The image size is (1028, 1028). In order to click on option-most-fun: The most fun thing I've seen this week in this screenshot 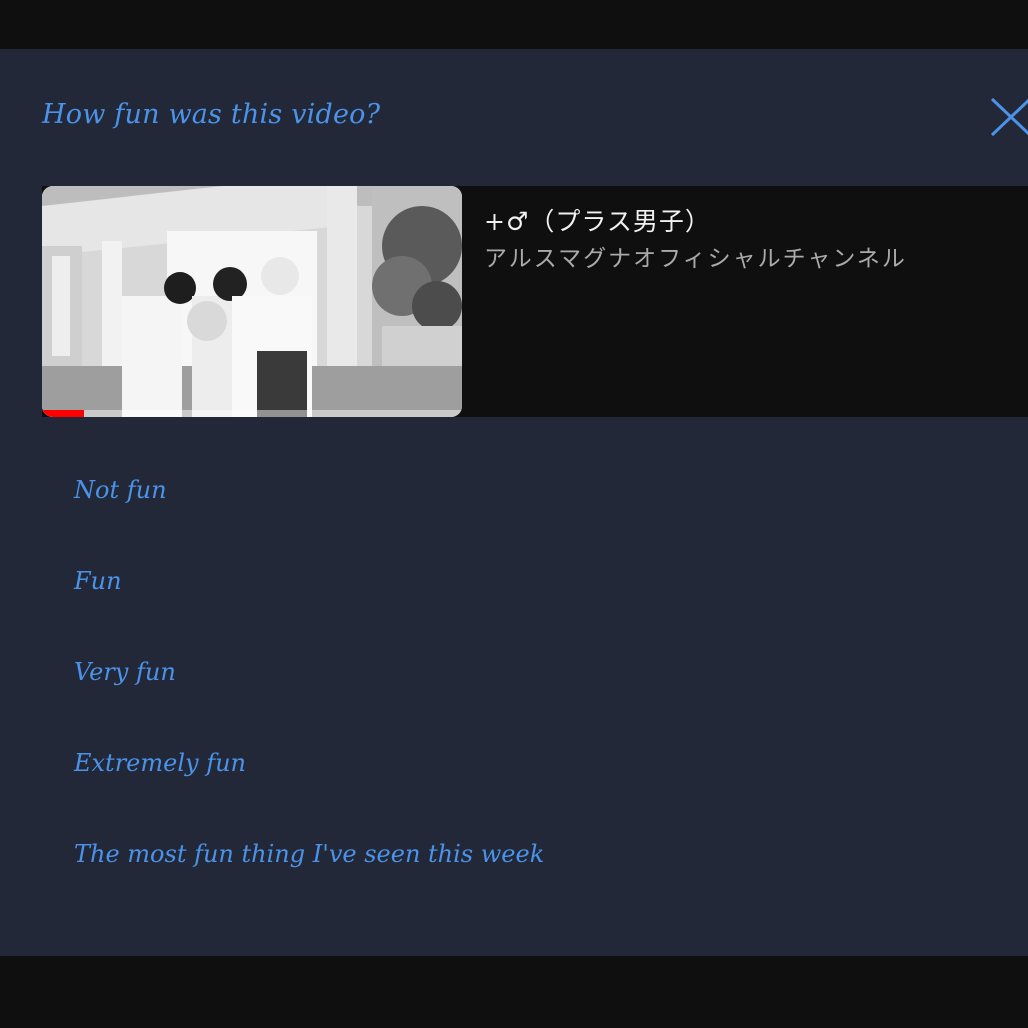, I will do `click(524, 854)`.